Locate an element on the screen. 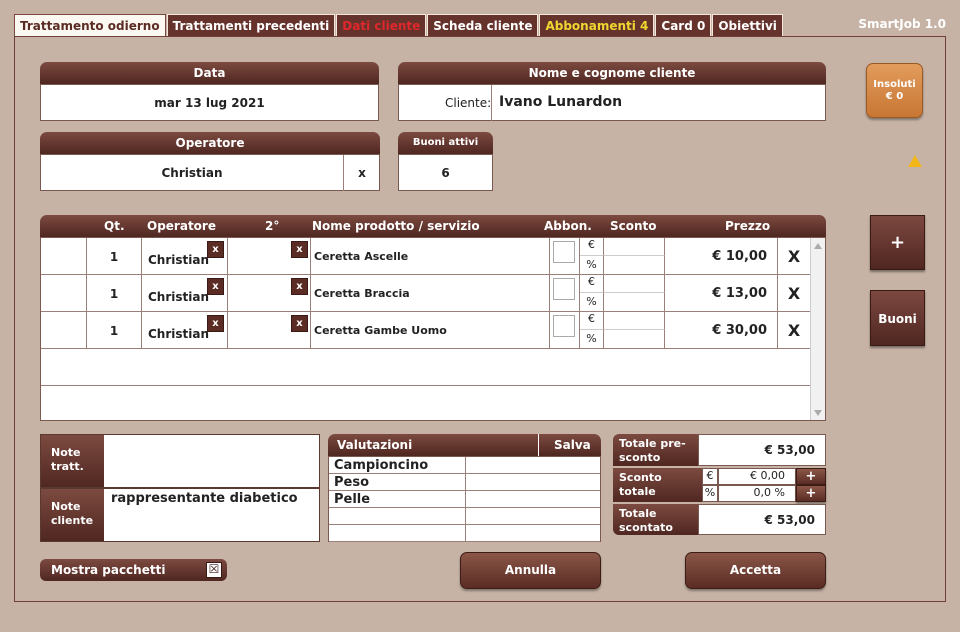  tab-obiettivi: Obiettivi is located at coordinates (747, 25).